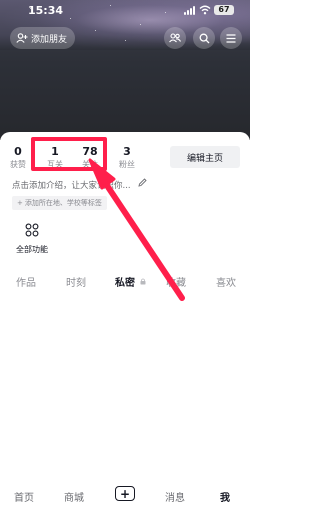 The height and width of the screenshot is (505, 320). Describe the element at coordinates (74, 496) in the screenshot. I see `nav-mall: 商城` at that location.